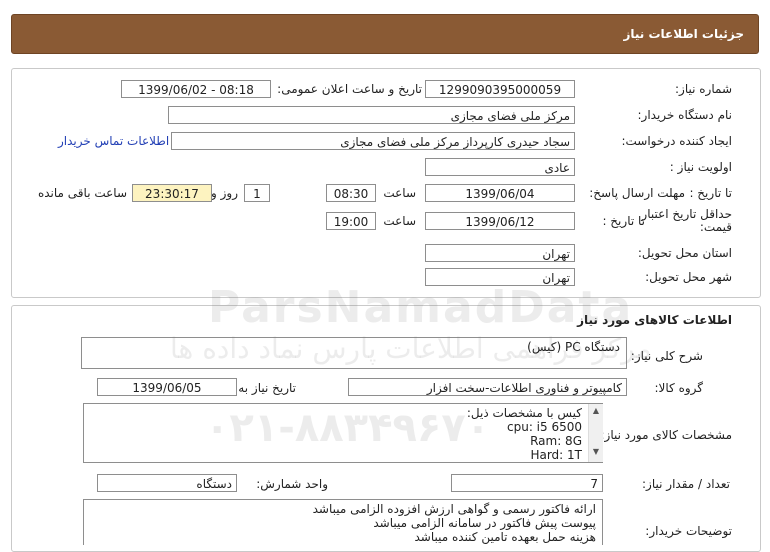 Image resolution: width=770 pixels, height=552 pixels. I want to click on remaining-time-field: 23:30:17, so click(172, 193).